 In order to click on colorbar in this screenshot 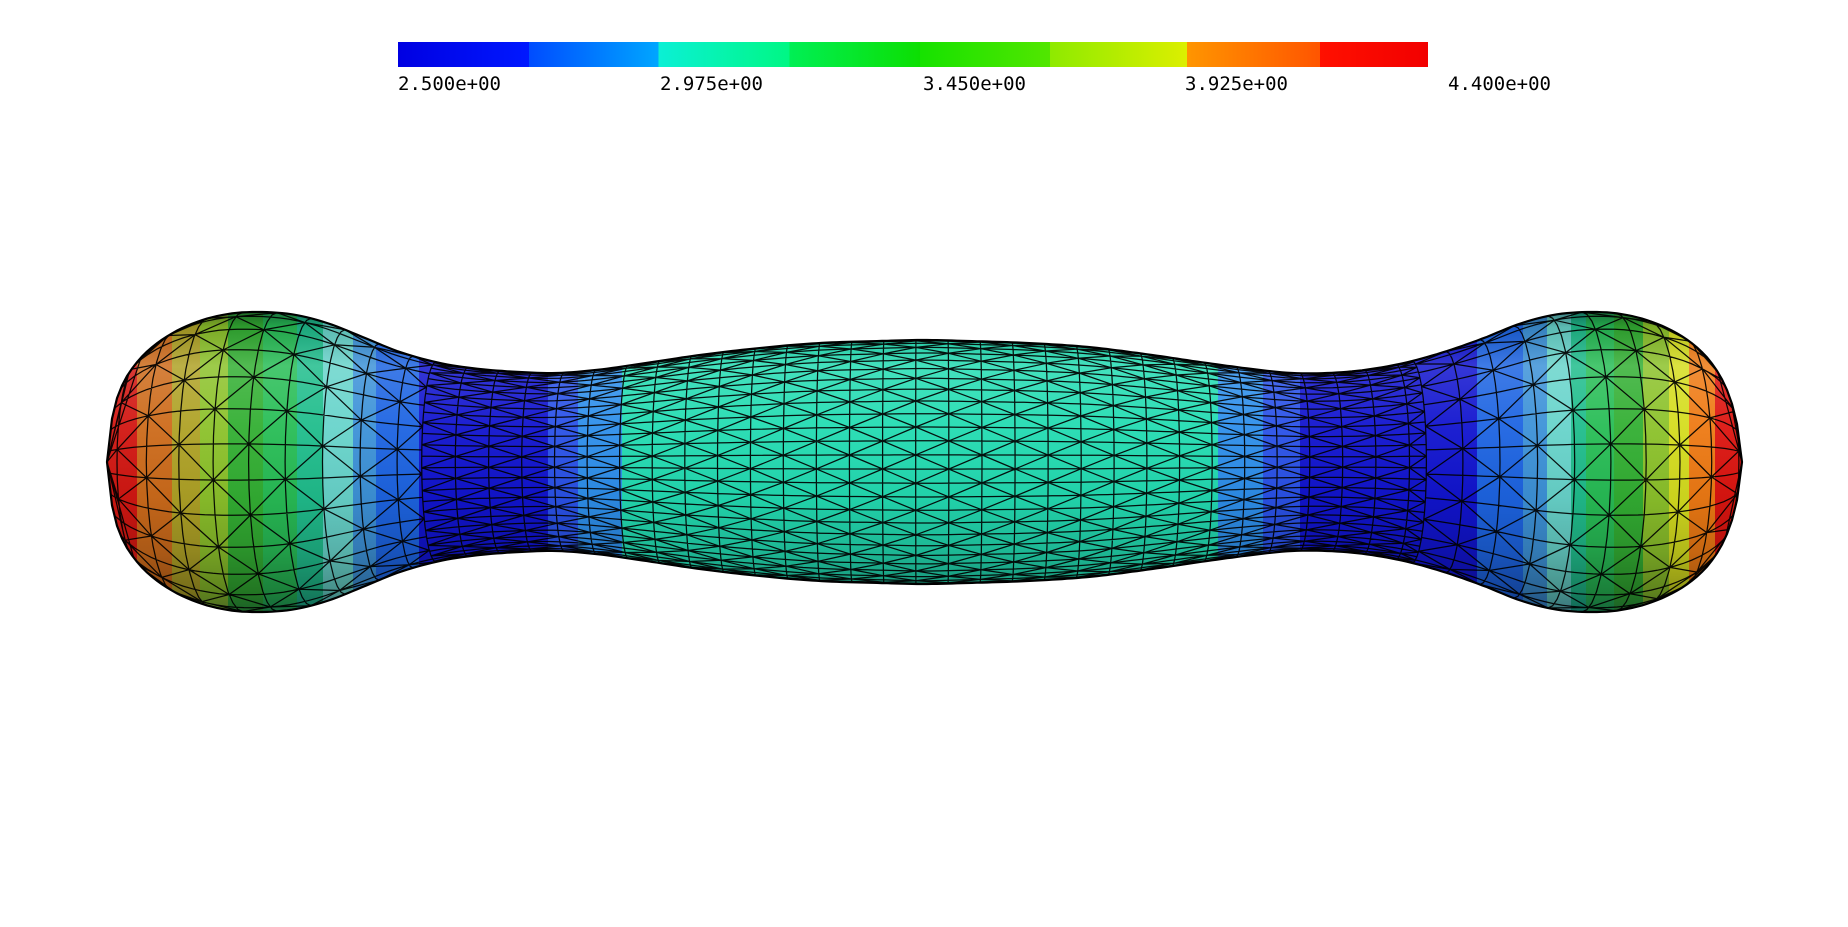, I will do `click(913, 54)`.